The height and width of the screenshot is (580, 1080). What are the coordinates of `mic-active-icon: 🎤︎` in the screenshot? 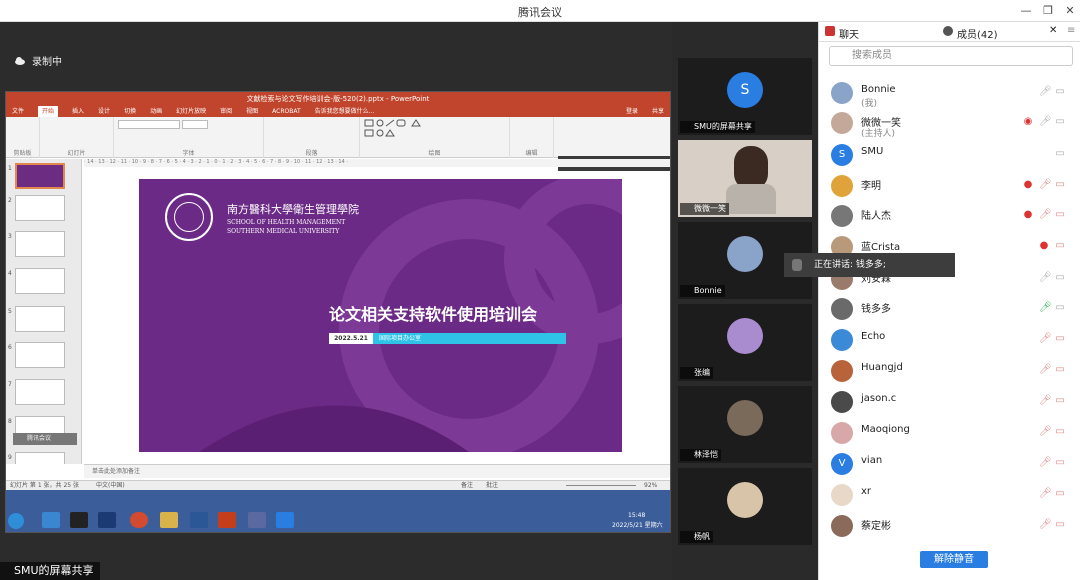 It's located at (1045, 308).